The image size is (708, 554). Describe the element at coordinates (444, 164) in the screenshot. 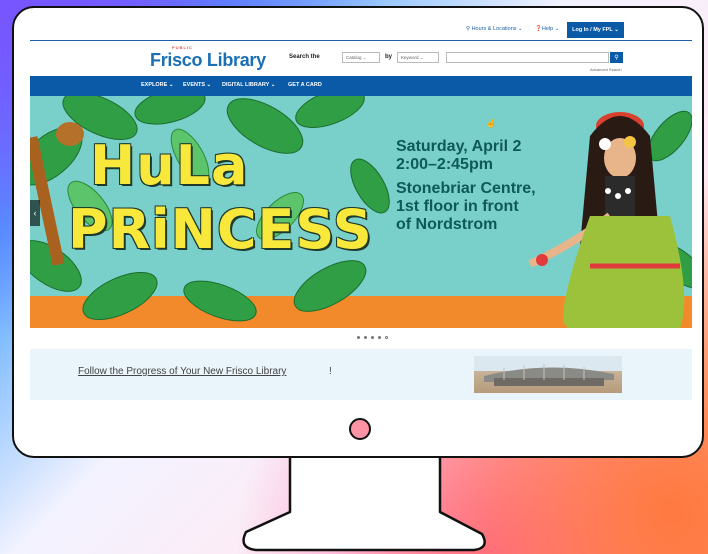

I see `event-time: 2:00–2:45pm` at that location.